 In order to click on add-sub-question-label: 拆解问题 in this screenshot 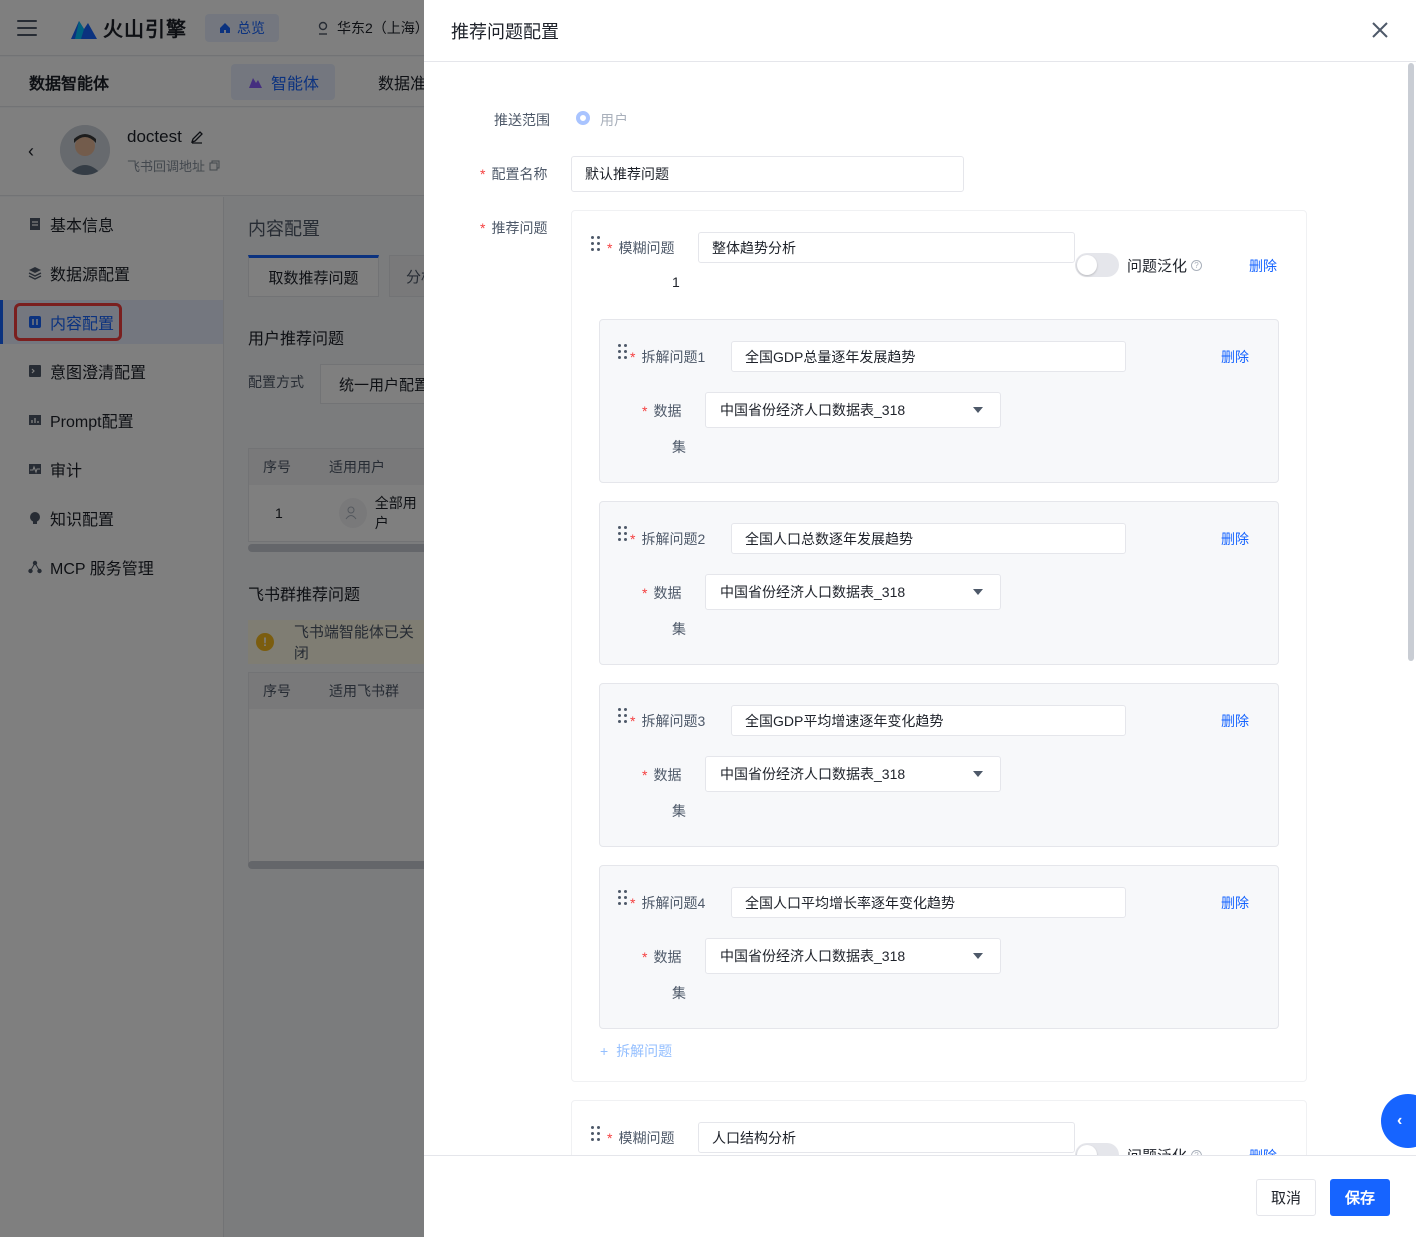, I will do `click(644, 1051)`.